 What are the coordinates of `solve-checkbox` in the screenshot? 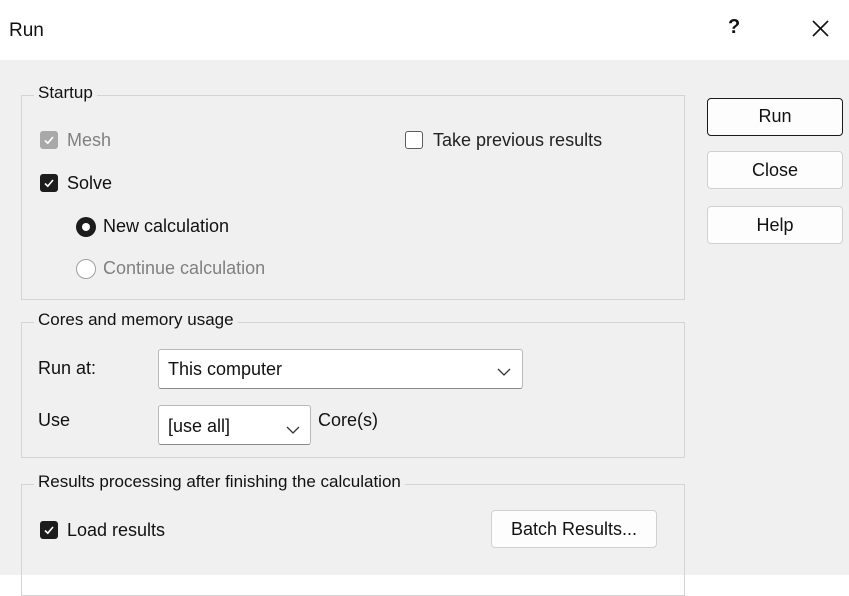 It's located at (49, 183).